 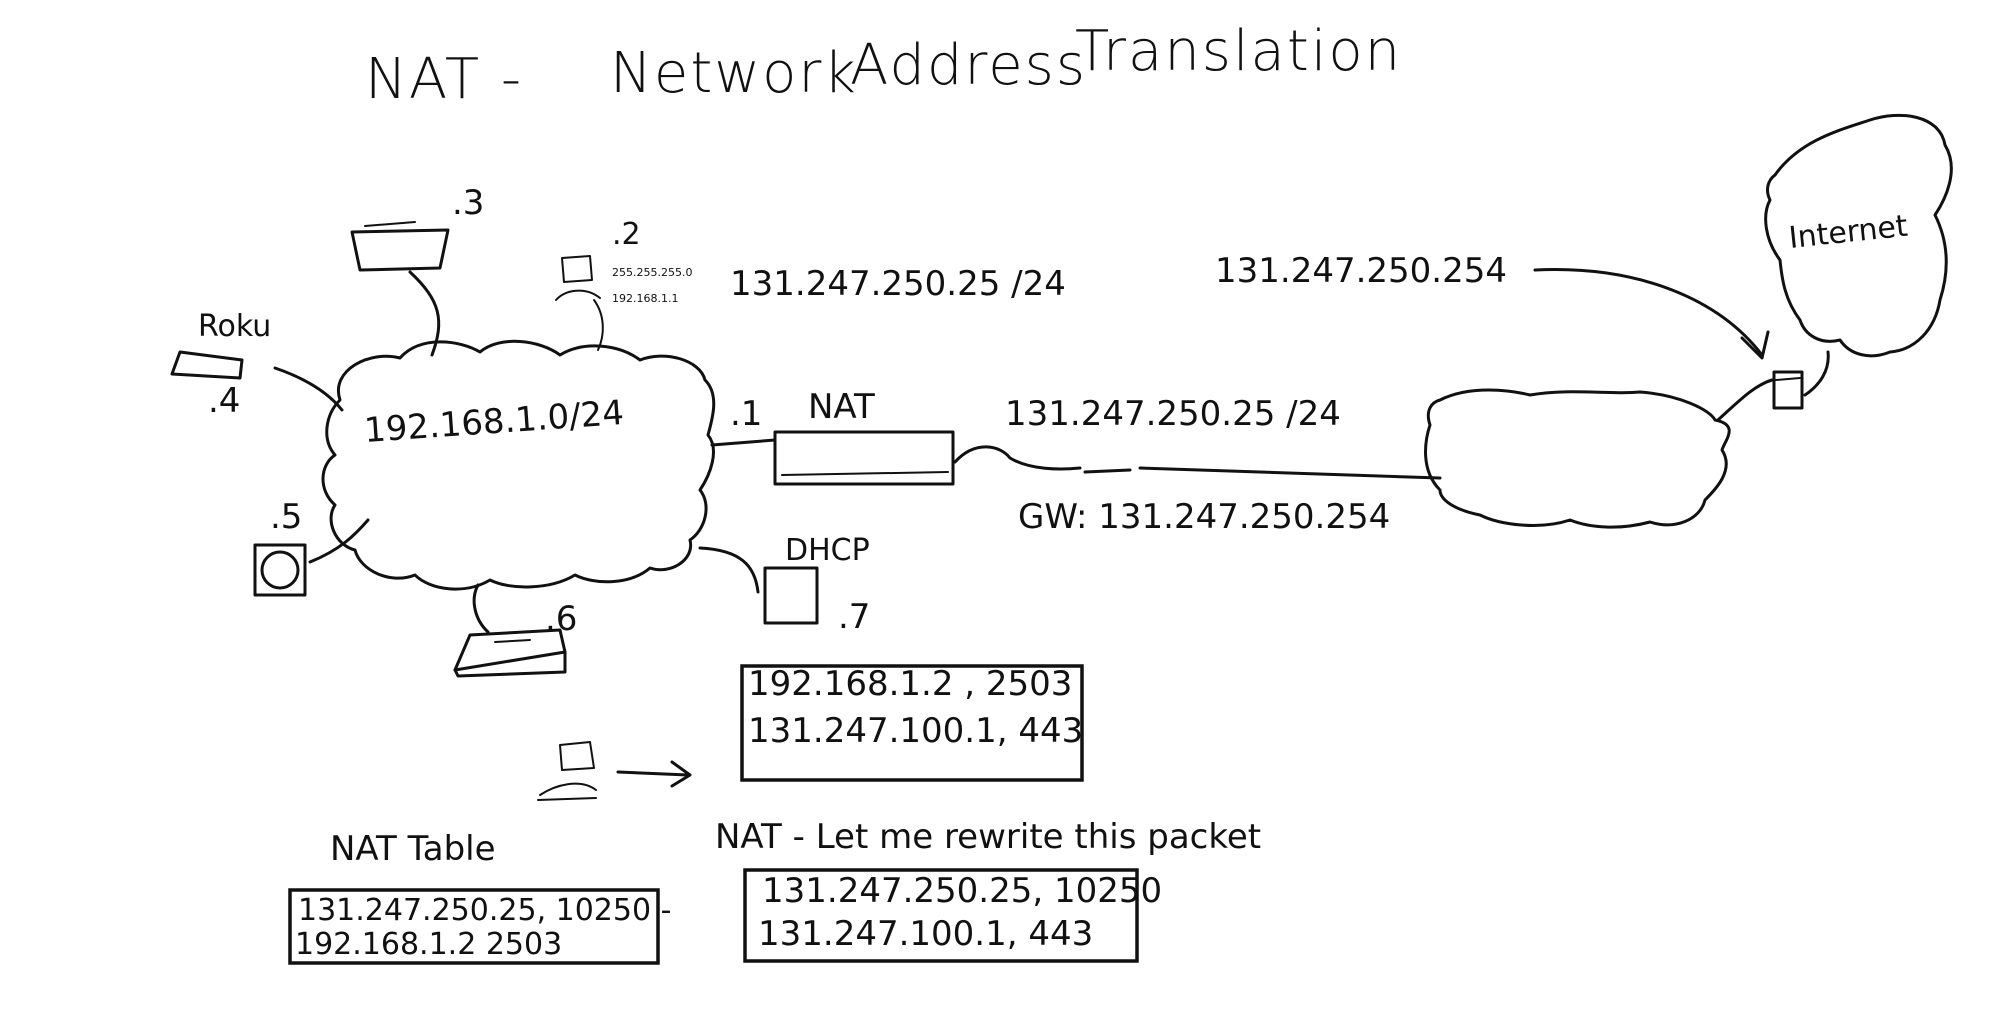 I want to click on packet-rewritten: 131.247.250.25, 10250 131.247.100.1, 443, so click(x=952, y=915).